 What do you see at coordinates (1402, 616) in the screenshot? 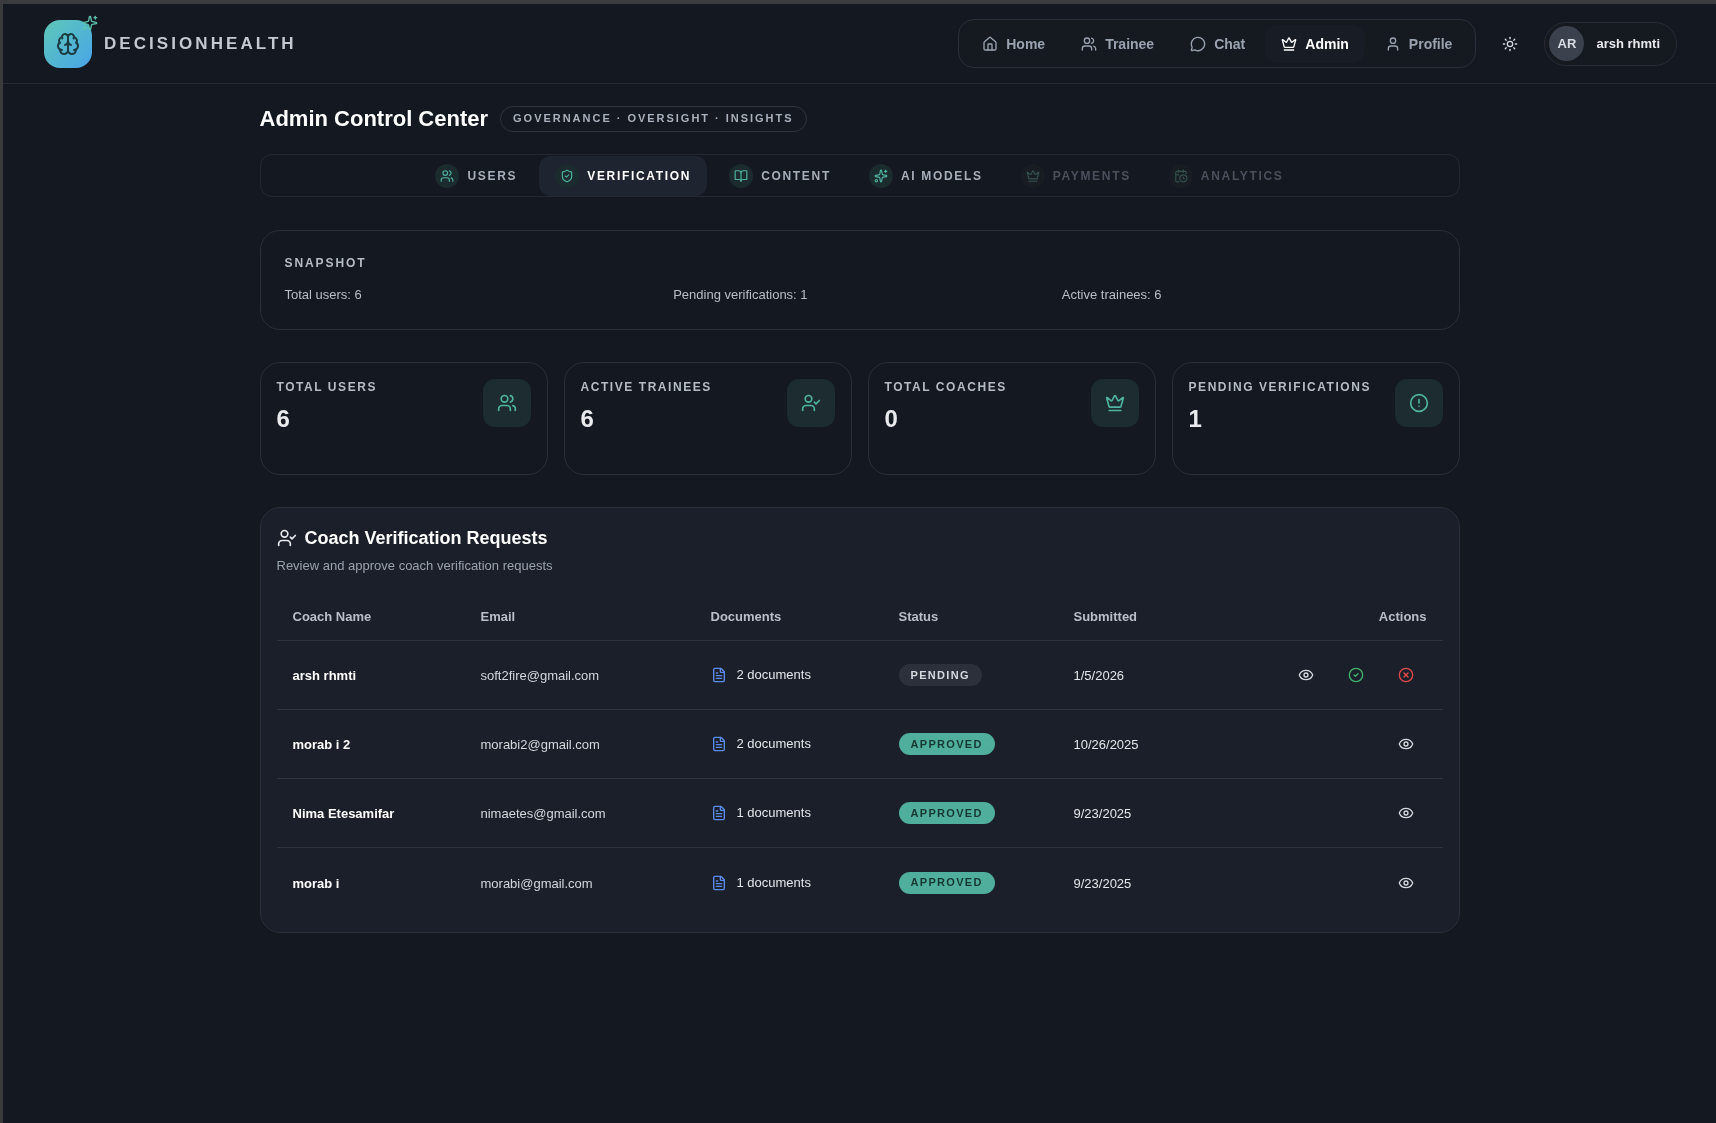
I see `column-header: Actions` at bounding box center [1402, 616].